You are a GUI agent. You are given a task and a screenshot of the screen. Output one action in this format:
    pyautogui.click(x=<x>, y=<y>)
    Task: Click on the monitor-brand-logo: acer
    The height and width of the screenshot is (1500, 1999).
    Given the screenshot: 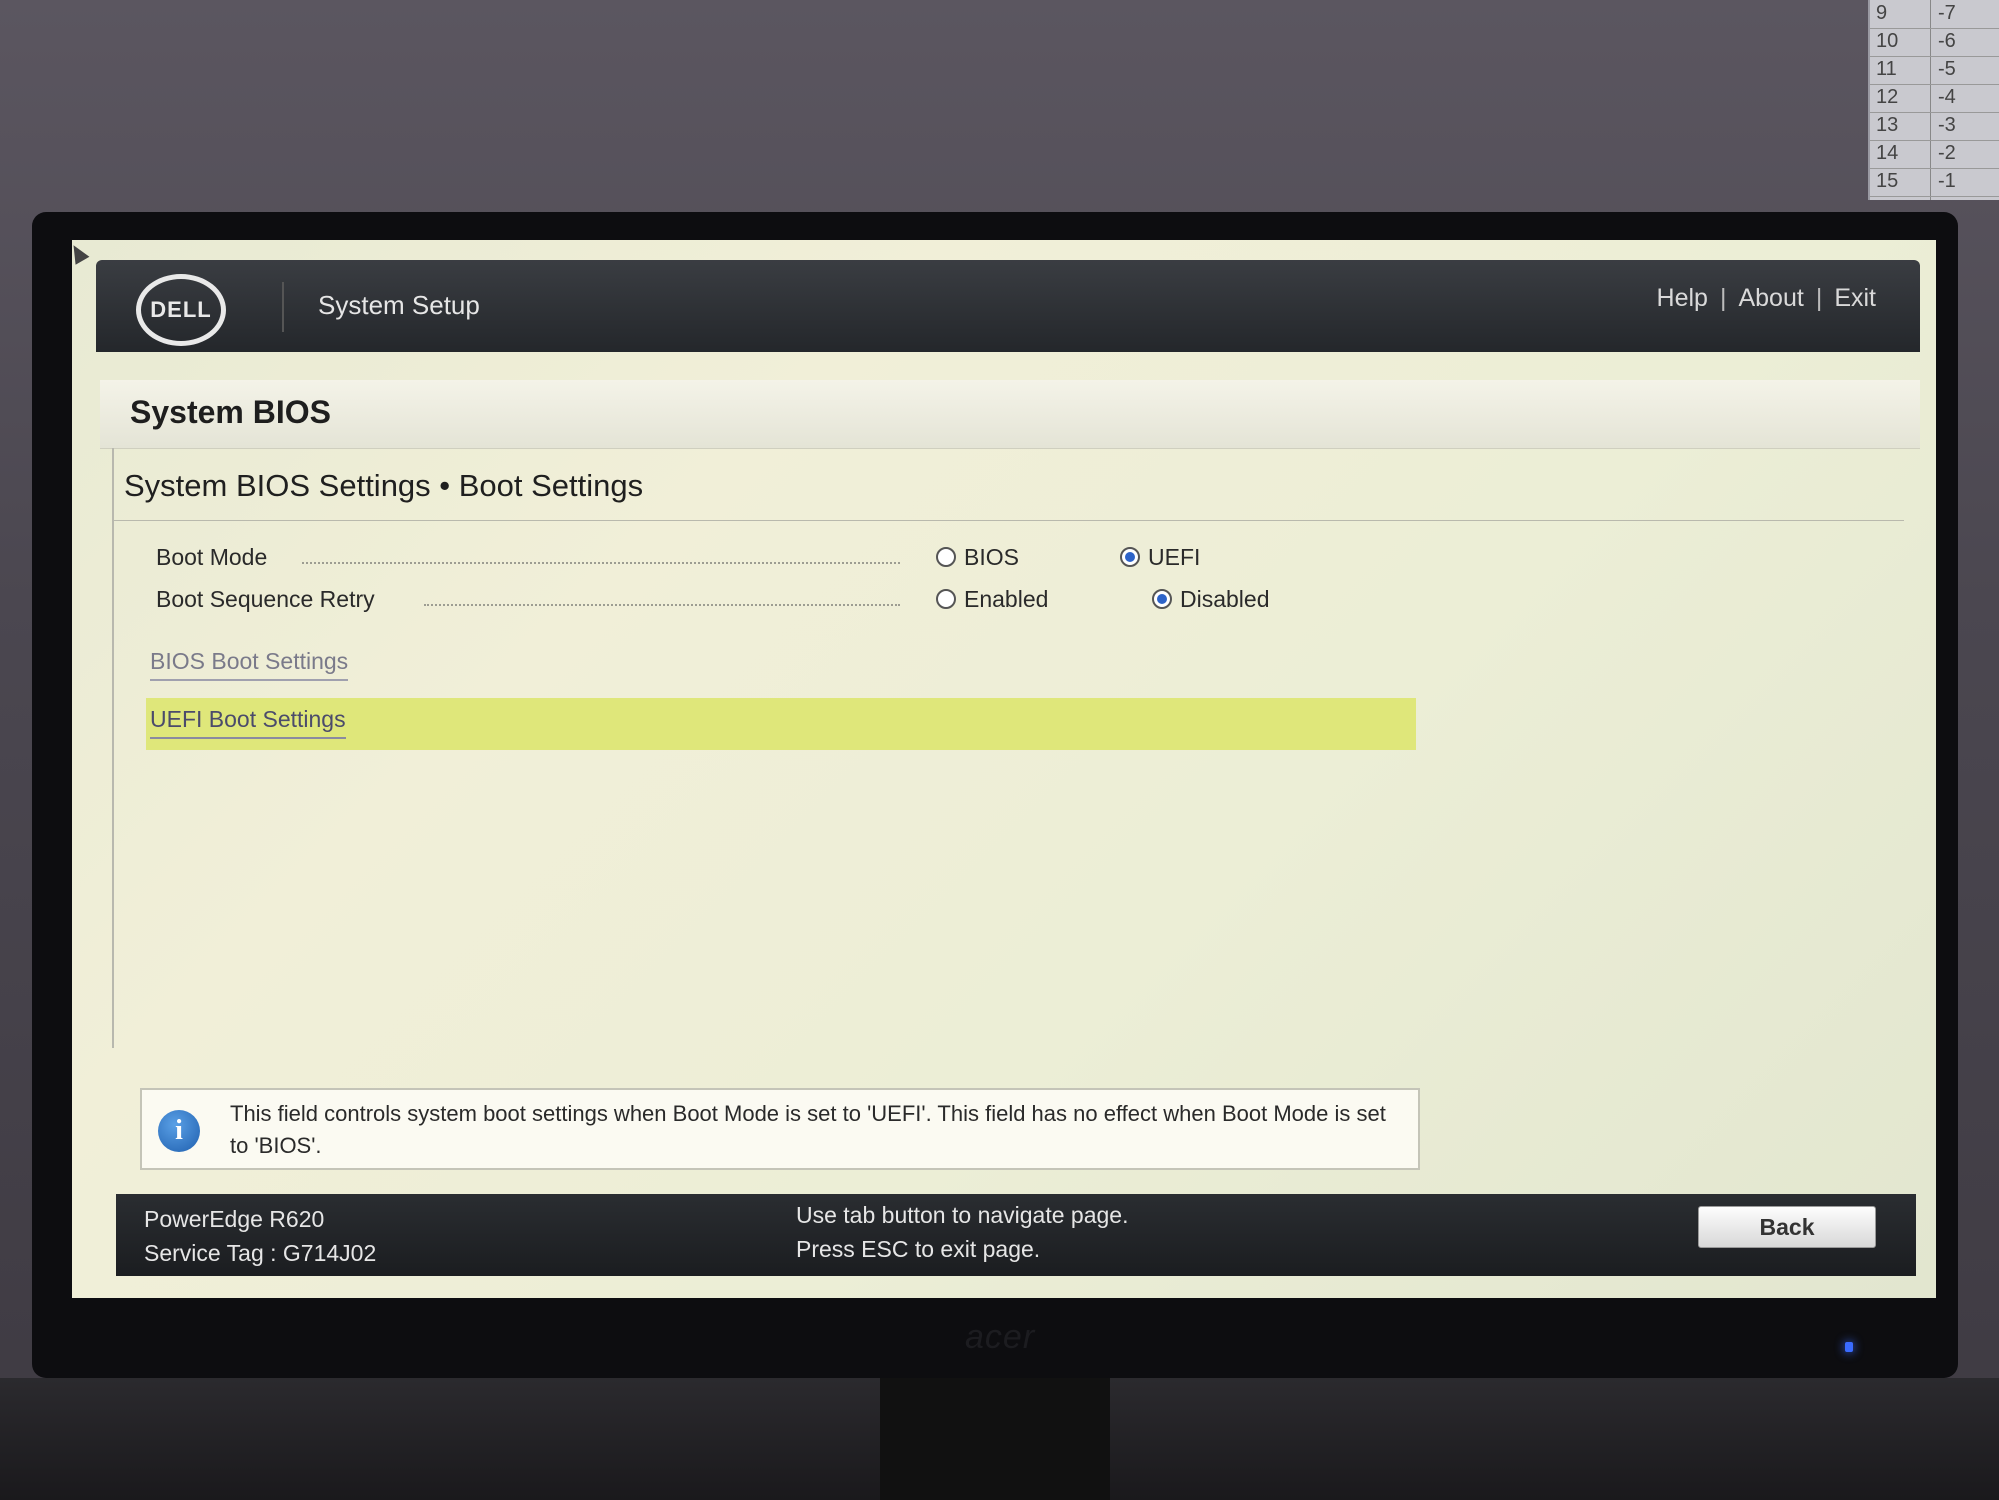 What is the action you would take?
    pyautogui.click(x=1000, y=1337)
    